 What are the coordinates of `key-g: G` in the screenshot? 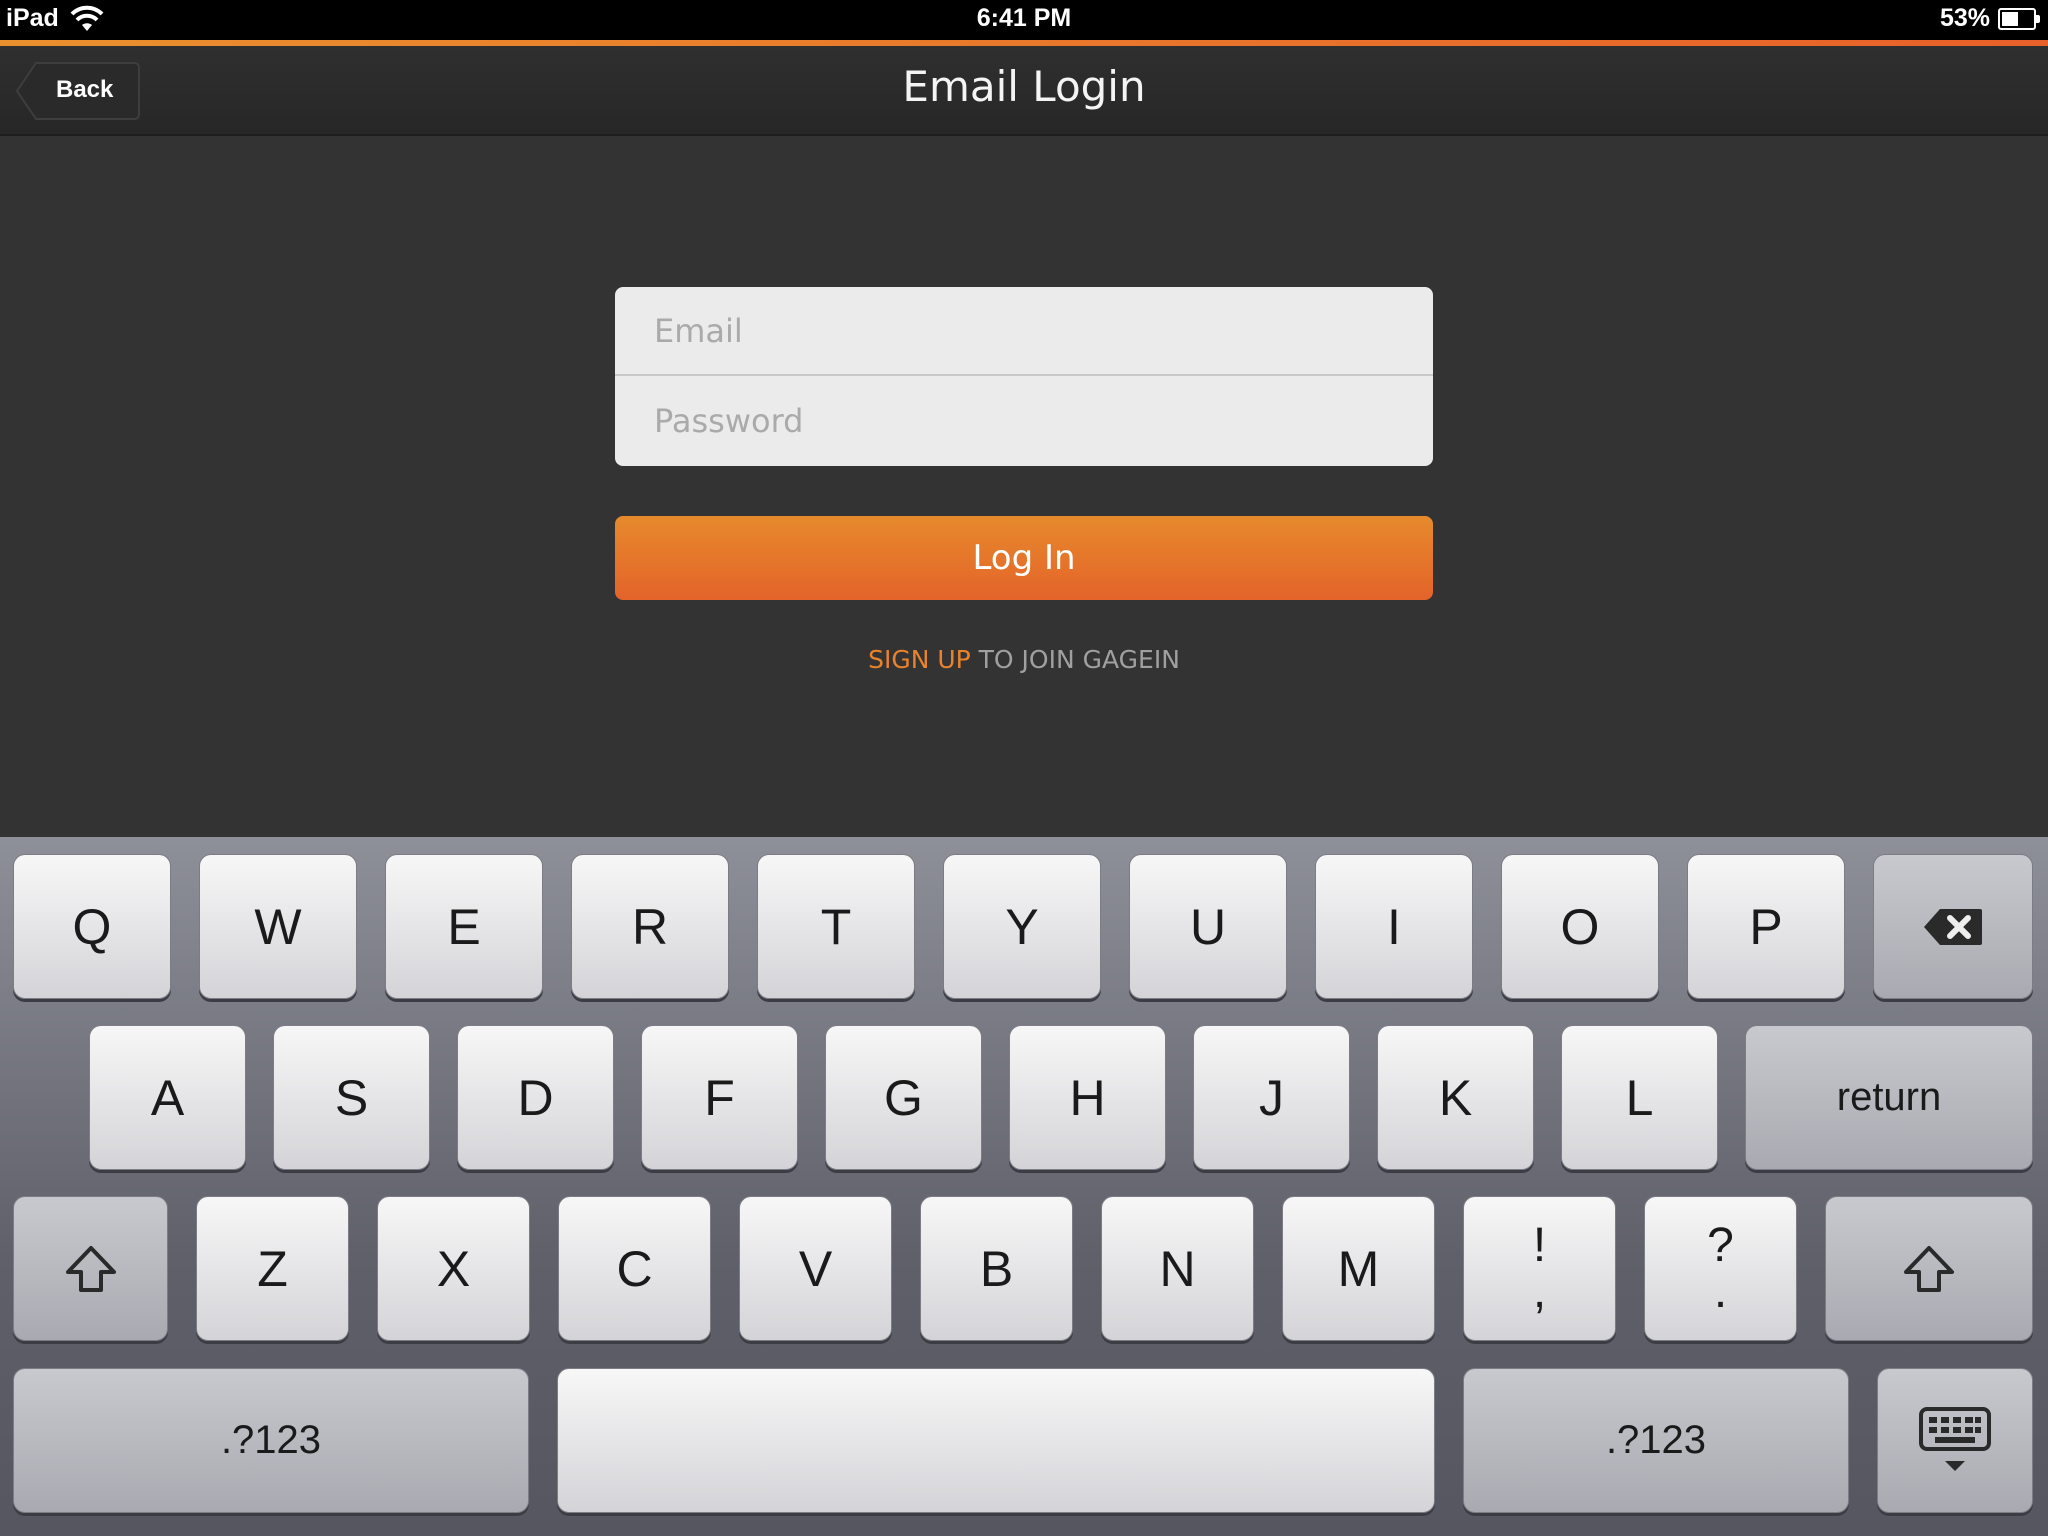 It's located at (903, 1097).